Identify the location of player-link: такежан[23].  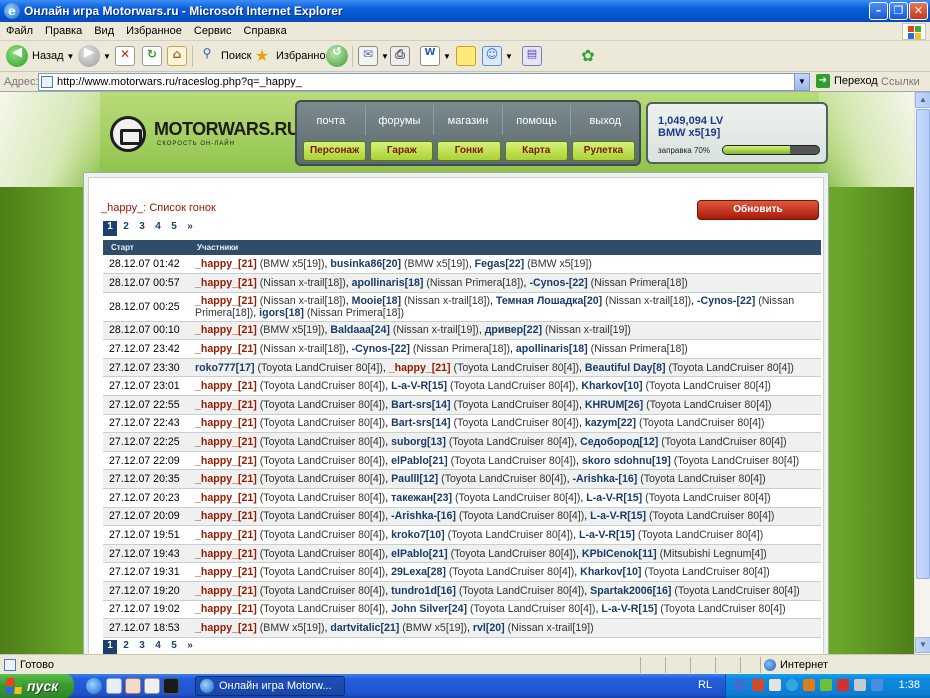
(421, 498).